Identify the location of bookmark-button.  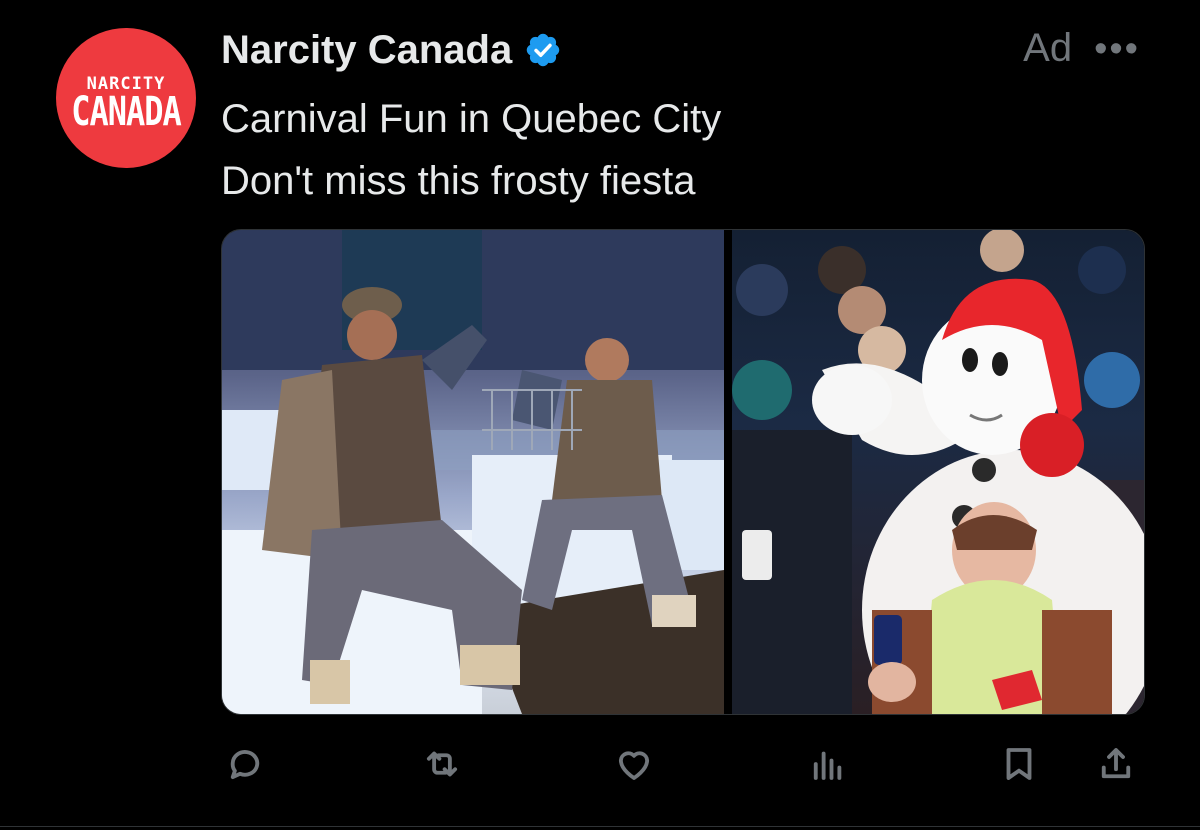
(1019, 764).